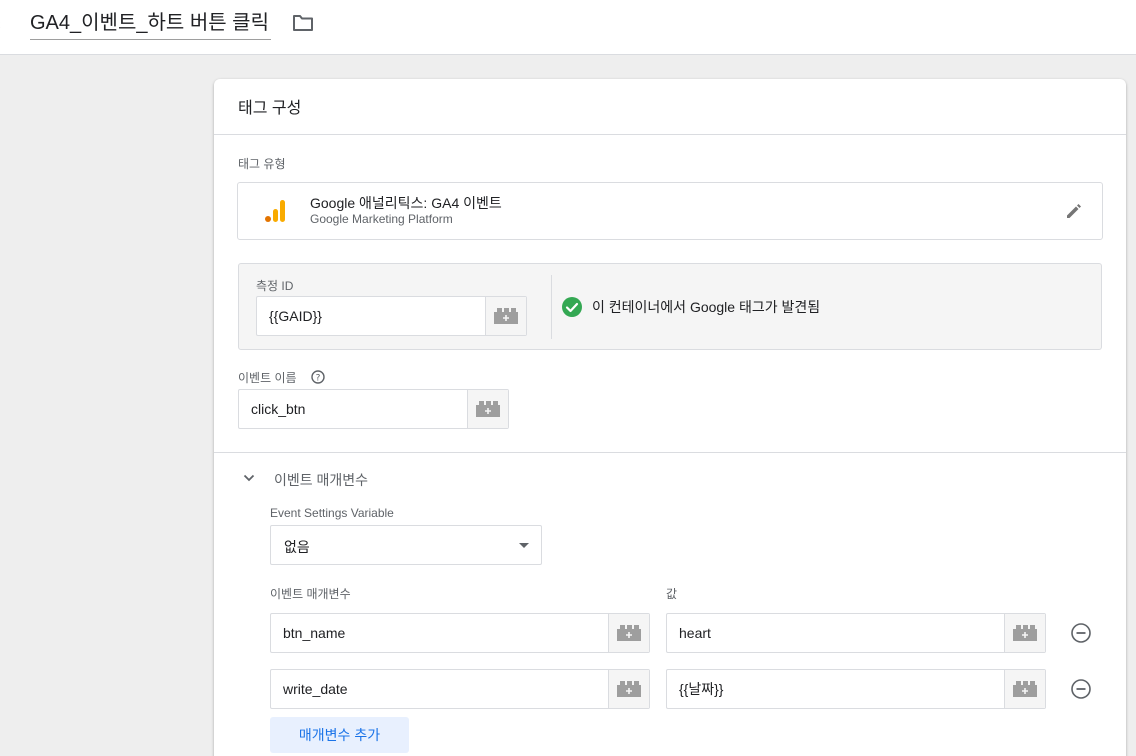 The height and width of the screenshot is (756, 1136). I want to click on measurement-id-variable-button, so click(505, 316).